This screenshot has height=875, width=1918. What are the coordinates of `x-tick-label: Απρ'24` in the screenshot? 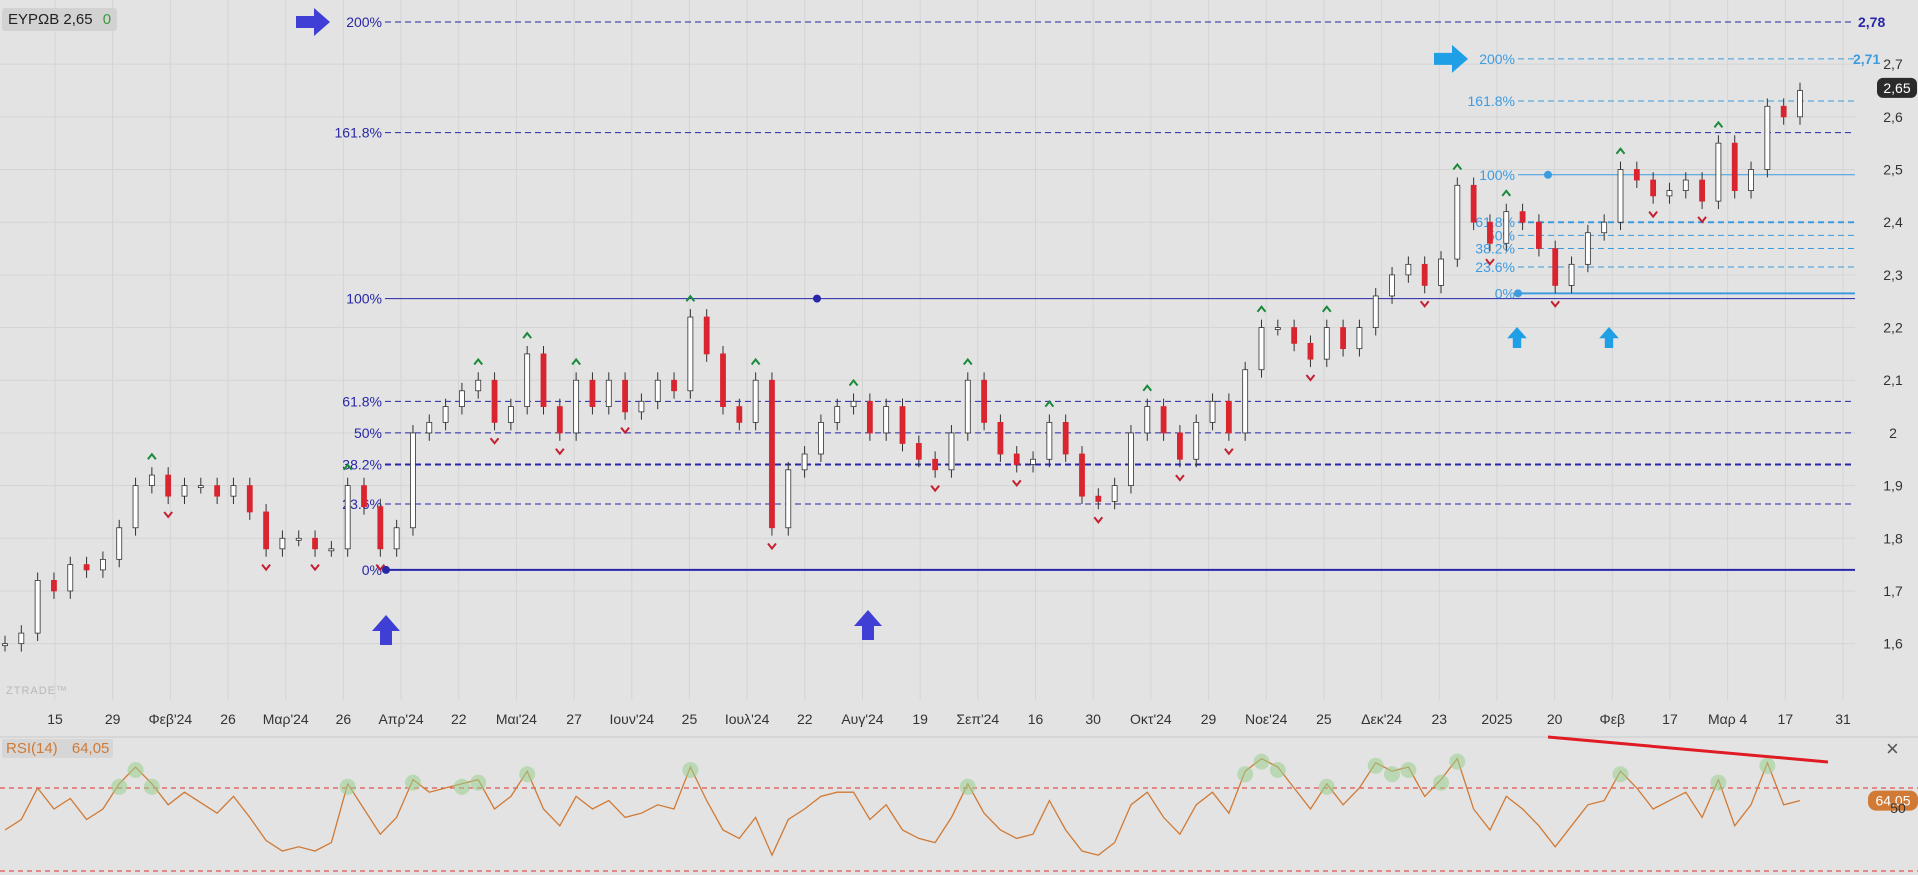 It's located at (400, 719).